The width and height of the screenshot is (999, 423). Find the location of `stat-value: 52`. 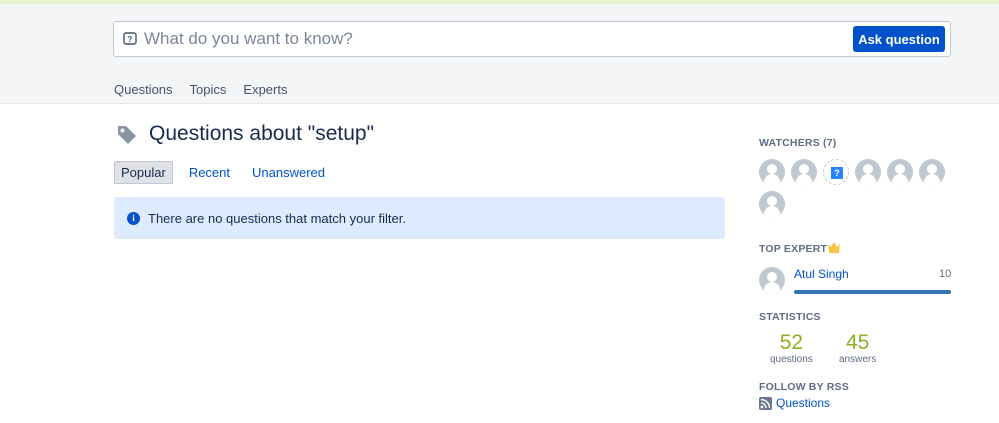

stat-value: 52 is located at coordinates (791, 342).